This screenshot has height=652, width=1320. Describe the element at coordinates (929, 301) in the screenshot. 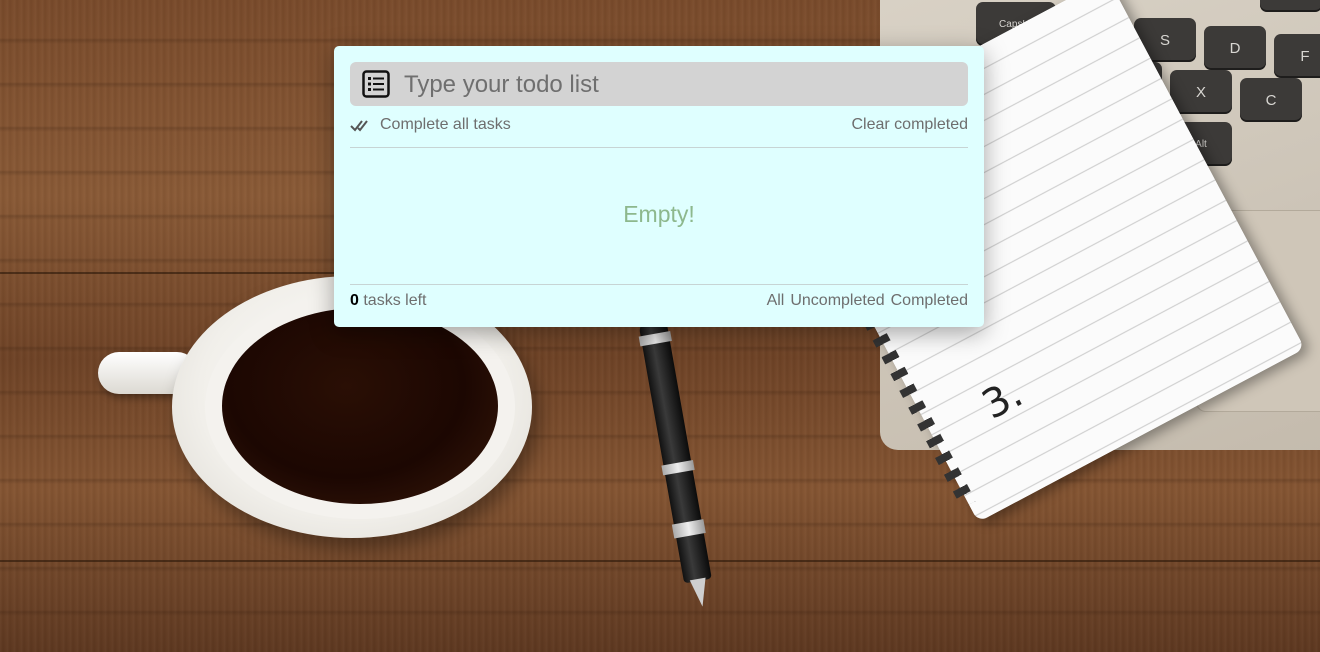

I see `filter-completed: Completed` at that location.